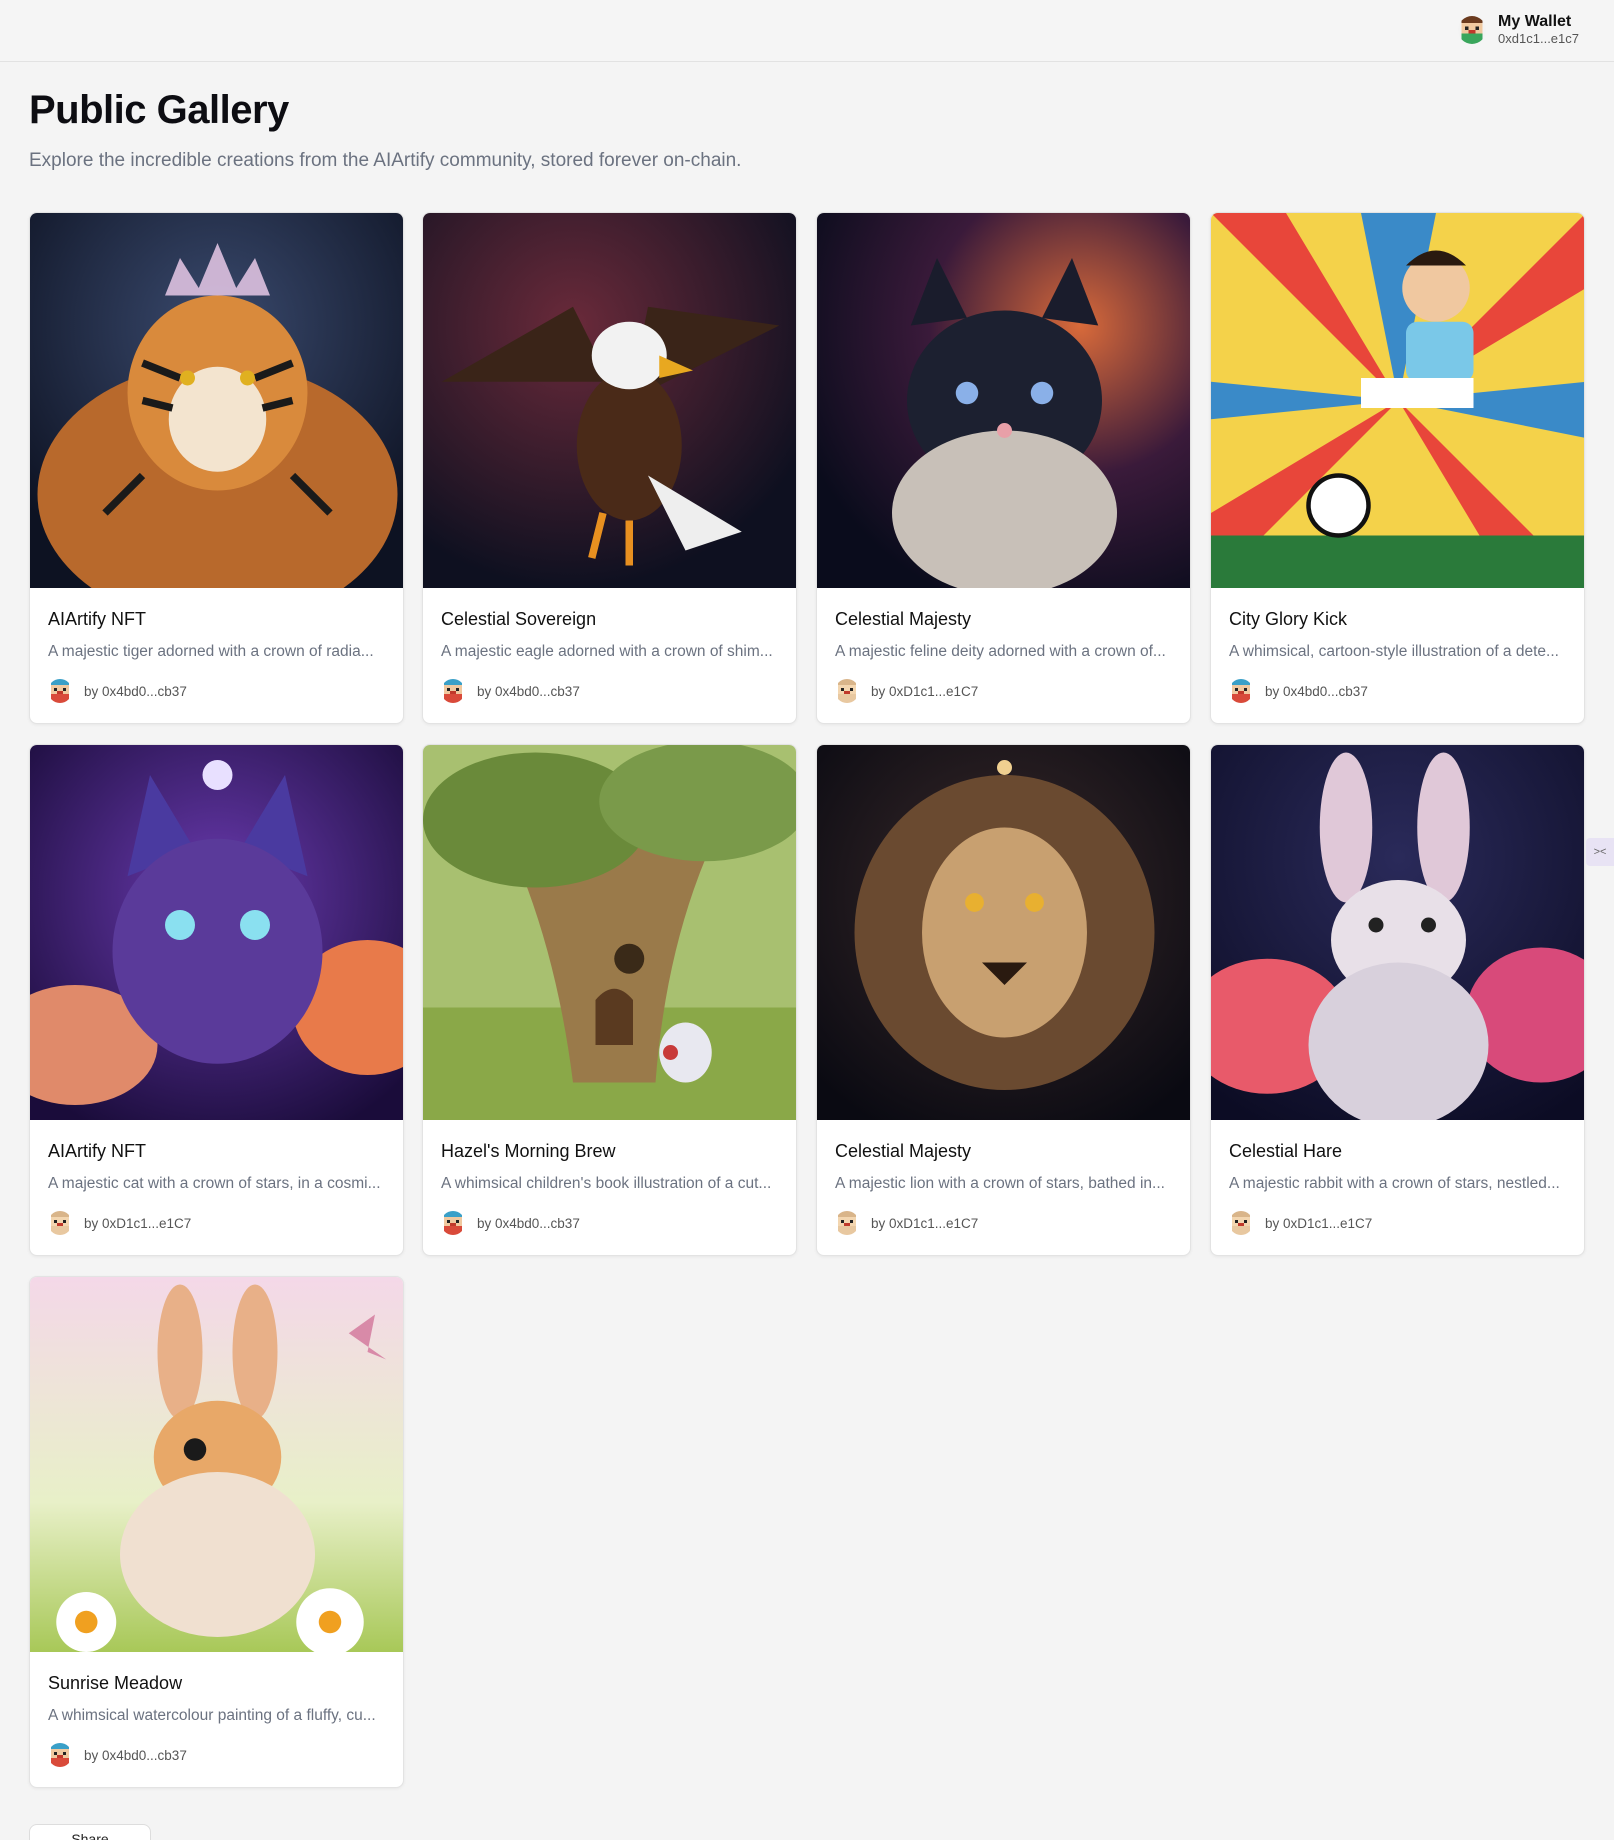  I want to click on wallet-label: My Wallet, so click(1535, 21).